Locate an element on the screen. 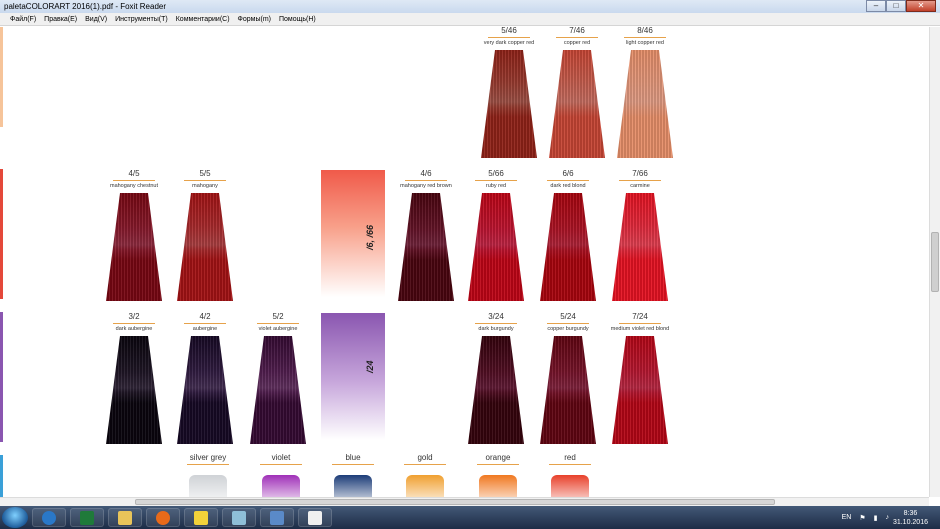  start-button is located at coordinates (15, 517).